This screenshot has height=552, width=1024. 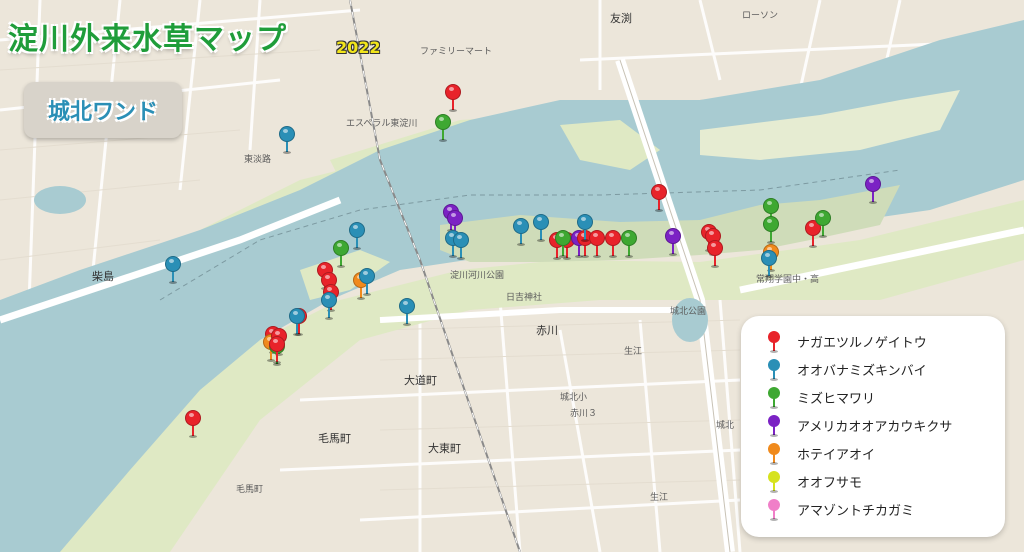 I want to click on legend-label: オオバナミズキンバイ, so click(x=862, y=371).